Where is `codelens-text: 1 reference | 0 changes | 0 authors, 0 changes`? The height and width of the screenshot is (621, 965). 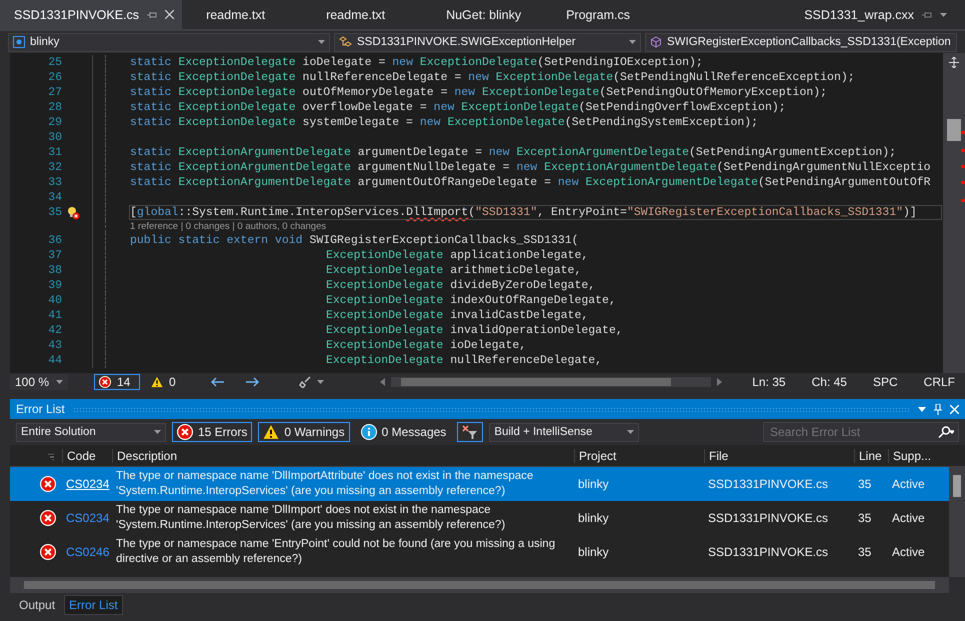 codelens-text: 1 reference | 0 changes | 0 authors, 0 changes is located at coordinates (228, 226).